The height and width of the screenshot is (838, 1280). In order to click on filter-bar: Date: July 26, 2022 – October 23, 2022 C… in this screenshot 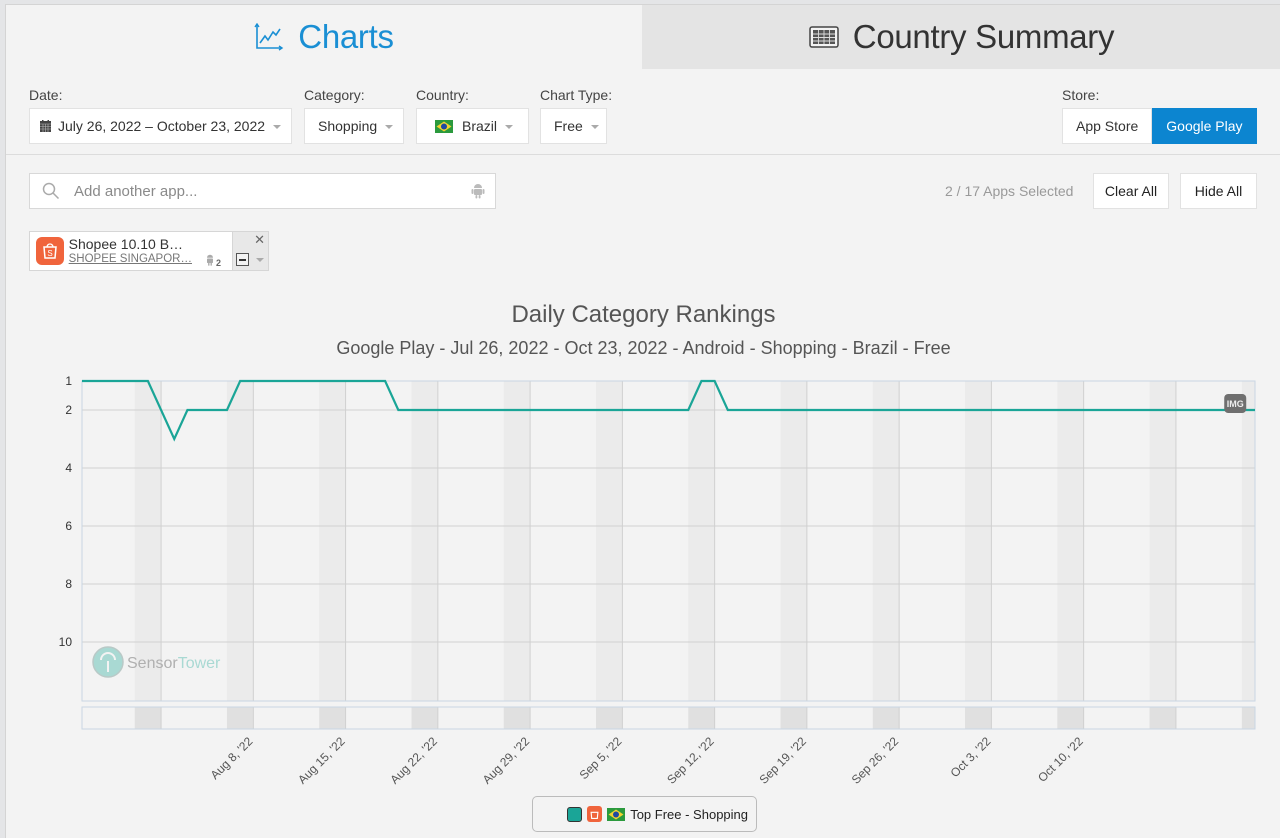, I will do `click(643, 120)`.